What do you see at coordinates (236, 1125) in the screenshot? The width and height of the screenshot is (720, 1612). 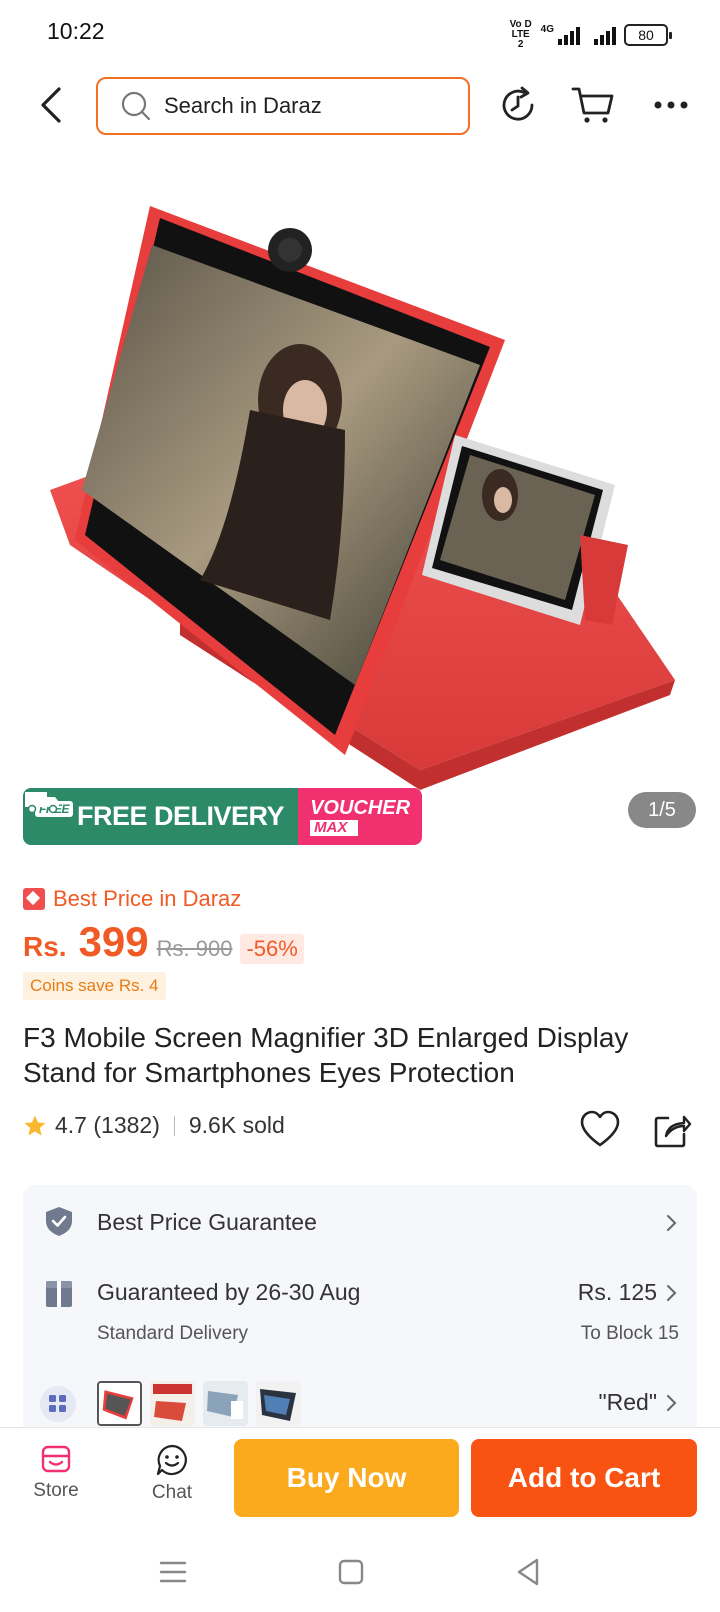 I see `sold-count: 9.6K sold` at bounding box center [236, 1125].